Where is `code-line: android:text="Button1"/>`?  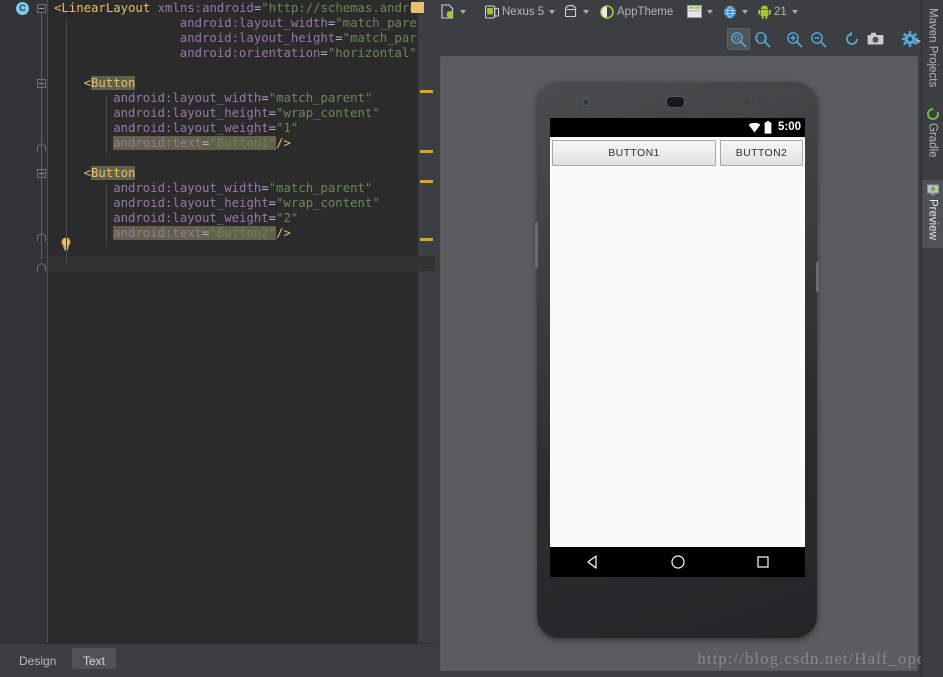 code-line: android:text="Button1"/> is located at coordinates (202, 143).